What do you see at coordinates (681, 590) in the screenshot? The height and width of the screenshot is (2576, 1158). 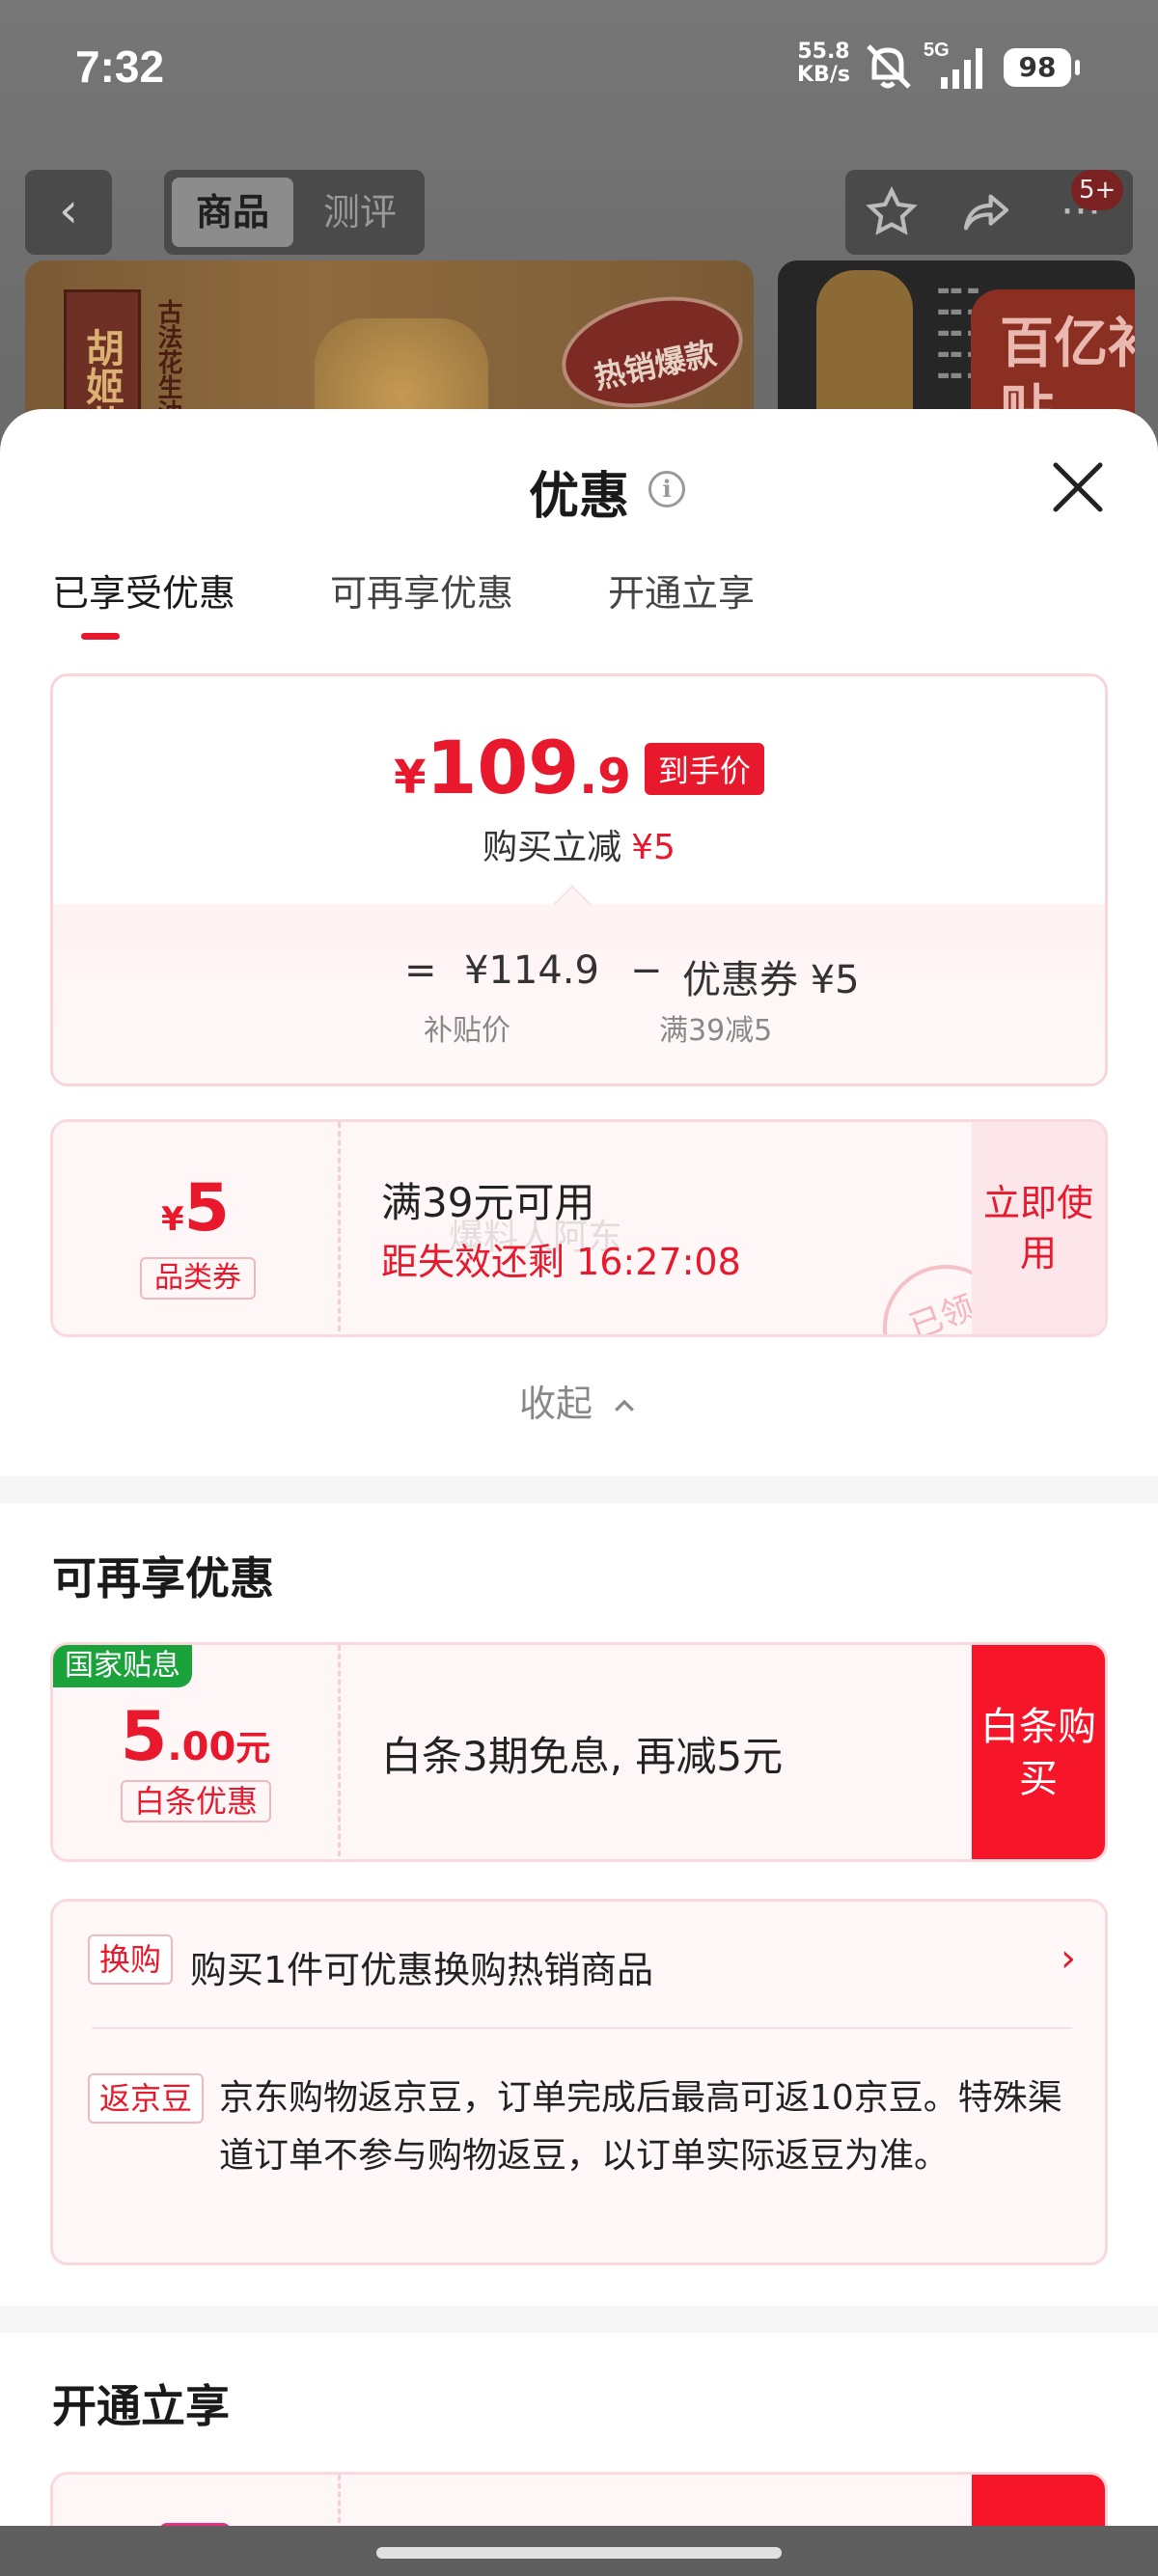 I see `tab-open-enjoy: 开通立享` at bounding box center [681, 590].